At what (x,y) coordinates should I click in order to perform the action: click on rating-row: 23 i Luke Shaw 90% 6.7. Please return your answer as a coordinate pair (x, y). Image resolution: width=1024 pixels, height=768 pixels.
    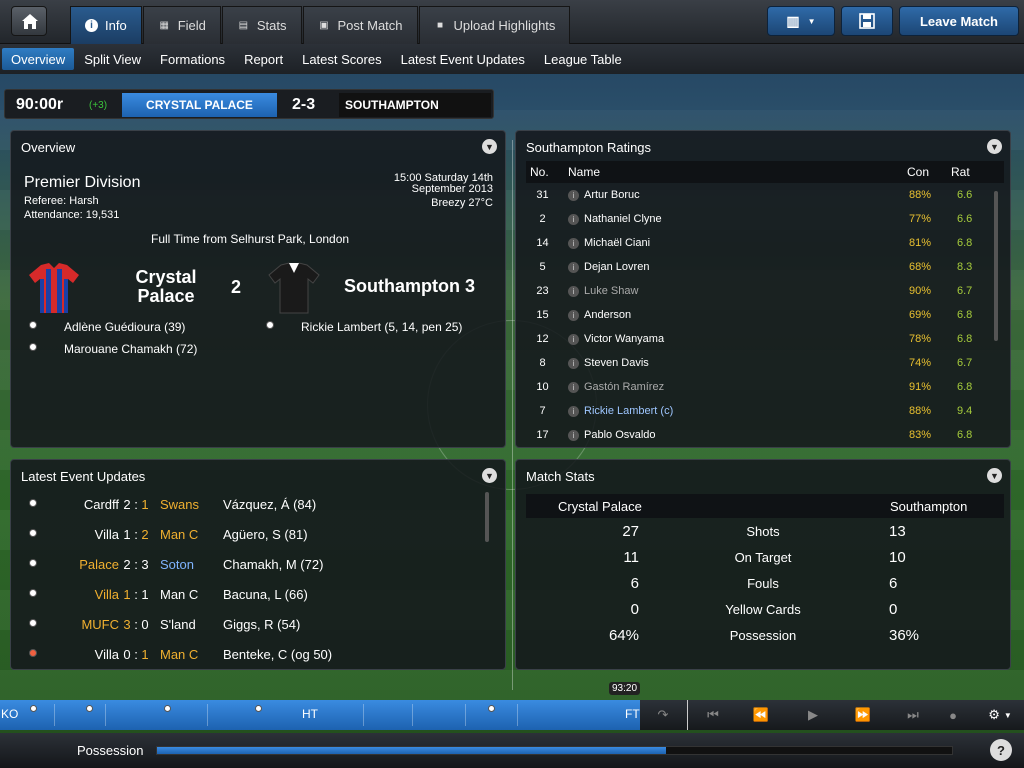
    Looking at the image, I should click on (764, 292).